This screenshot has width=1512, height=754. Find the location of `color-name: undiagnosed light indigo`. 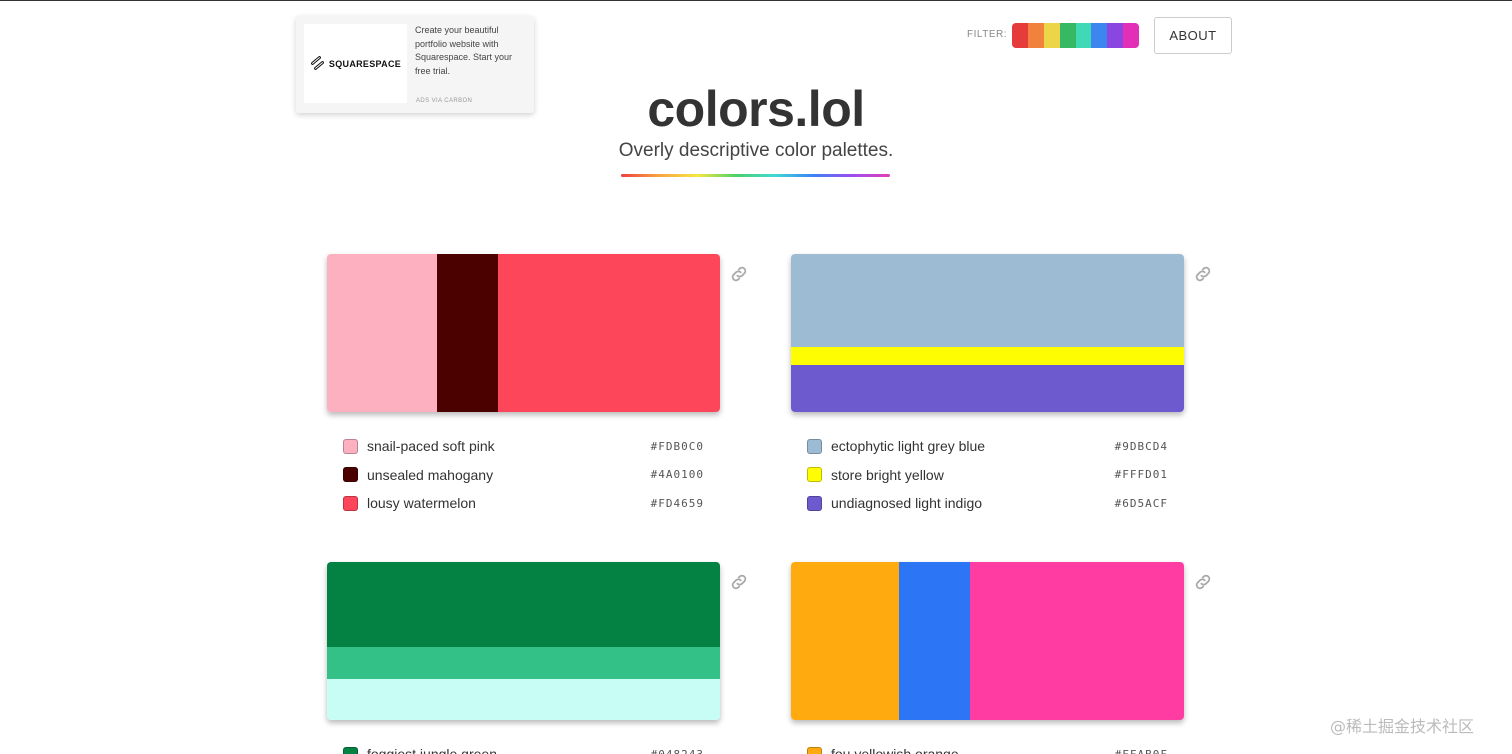

color-name: undiagnosed light indigo is located at coordinates (907, 503).